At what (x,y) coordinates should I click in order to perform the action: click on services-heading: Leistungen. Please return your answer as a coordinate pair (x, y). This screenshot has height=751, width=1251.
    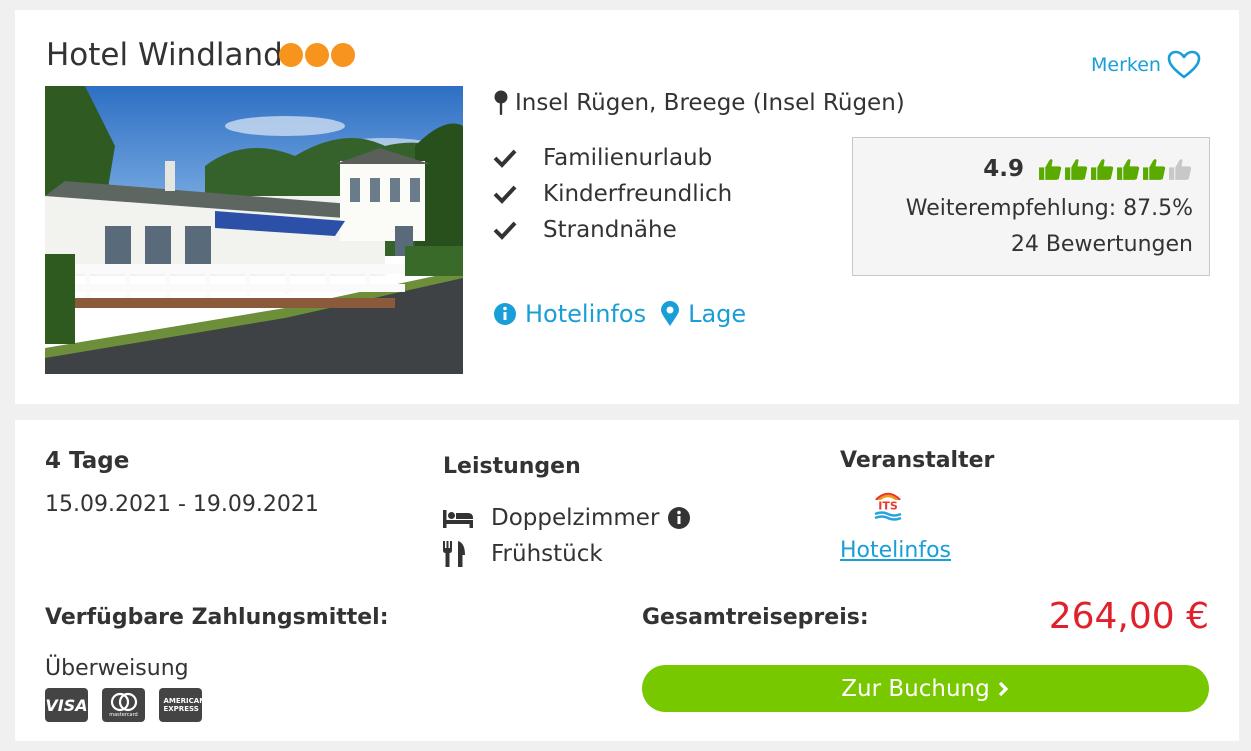
    Looking at the image, I should click on (512, 466).